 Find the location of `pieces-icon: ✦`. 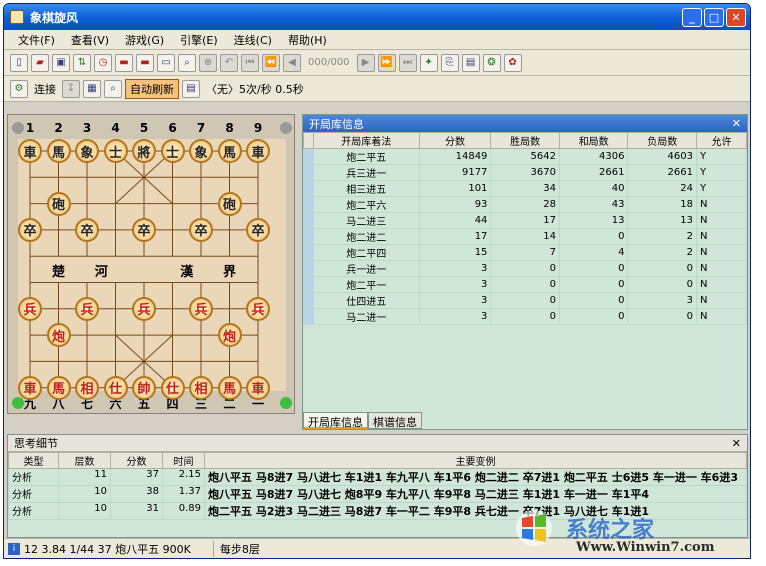

pieces-icon: ✦ is located at coordinates (428, 62).